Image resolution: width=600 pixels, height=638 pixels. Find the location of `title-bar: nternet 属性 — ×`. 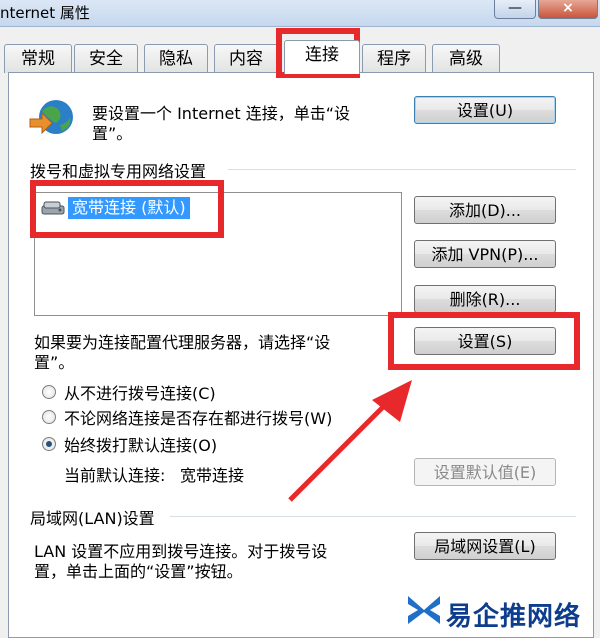

title-bar: nternet 属性 — × is located at coordinates (300, 13).